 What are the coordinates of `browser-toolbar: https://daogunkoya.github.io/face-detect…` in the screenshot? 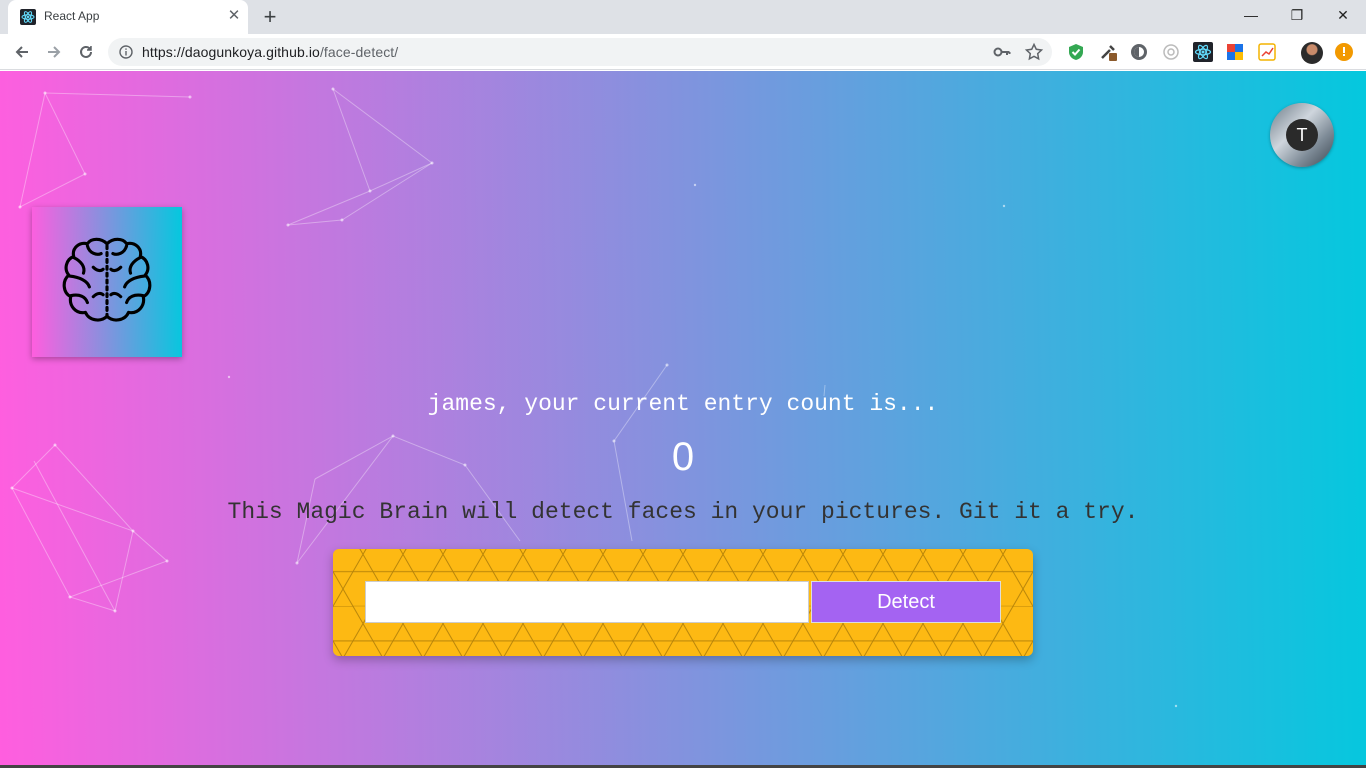 It's located at (683, 52).